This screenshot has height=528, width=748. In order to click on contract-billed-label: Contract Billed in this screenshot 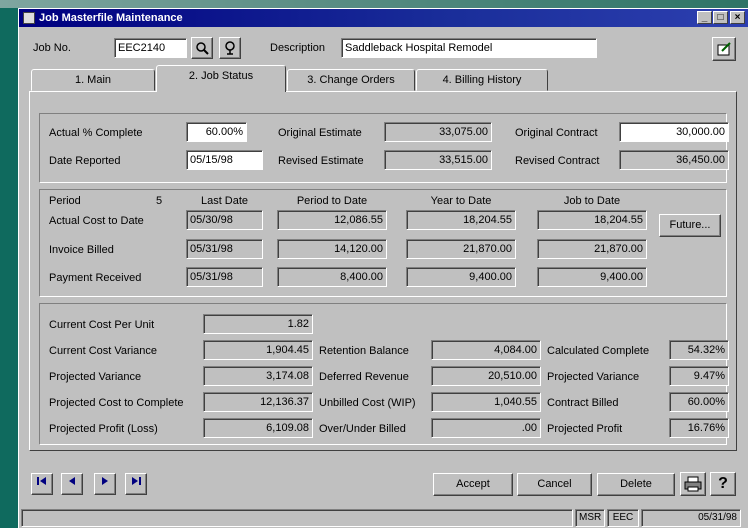, I will do `click(583, 403)`.